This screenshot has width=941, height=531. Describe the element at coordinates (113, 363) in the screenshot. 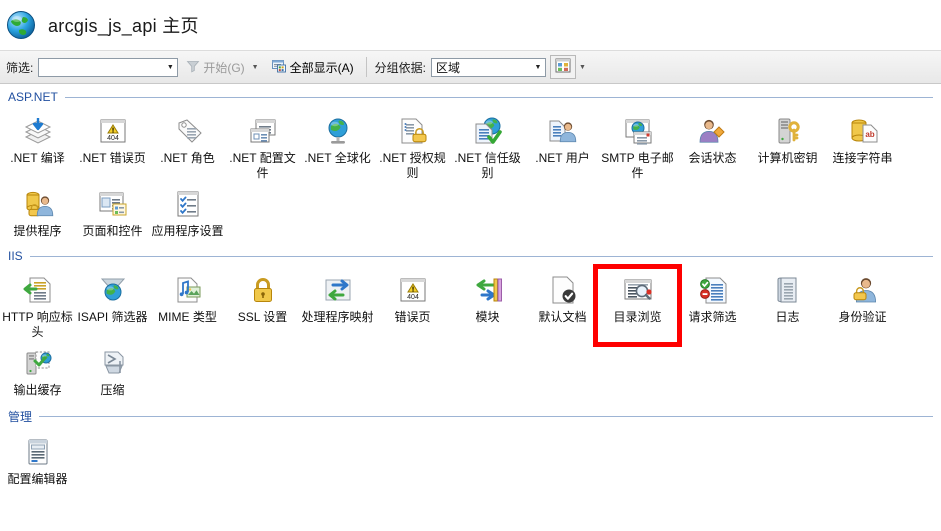

I see `compression-icon` at that location.